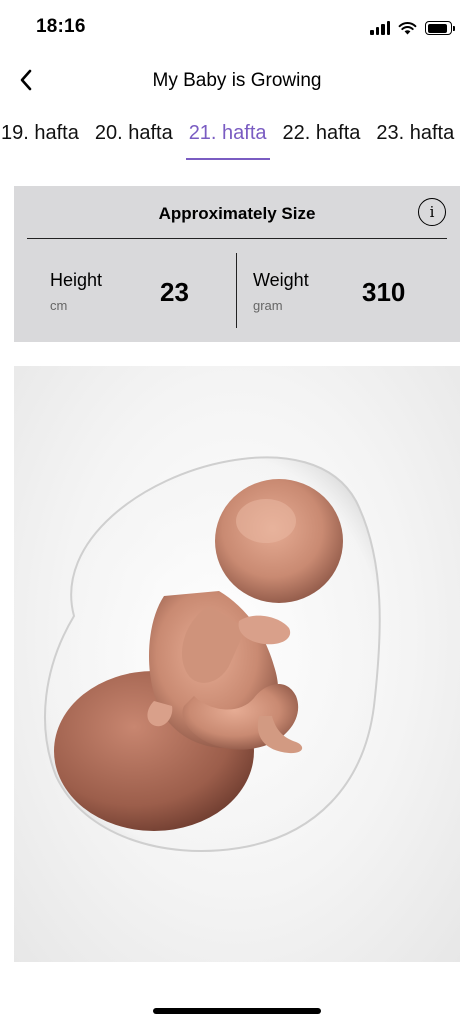 The image size is (474, 1024). I want to click on height-value: 23, so click(174, 292).